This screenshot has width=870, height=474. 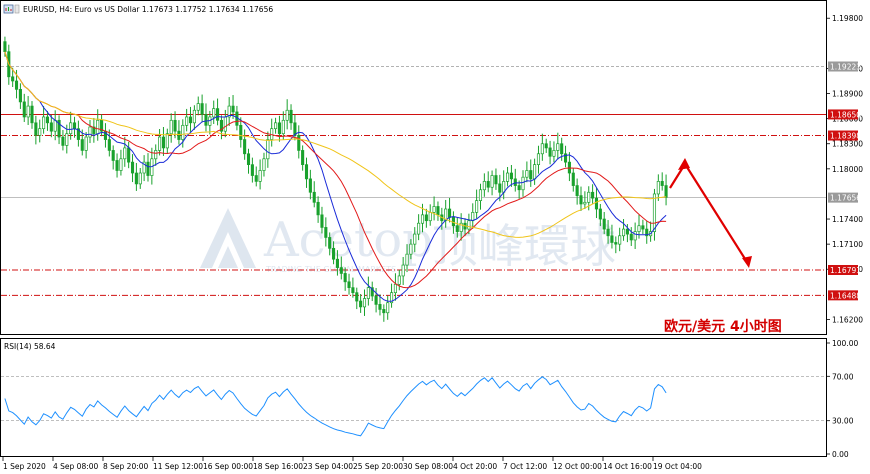 I want to click on time-tick-label: 12 Oct 00:00, so click(x=577, y=466).